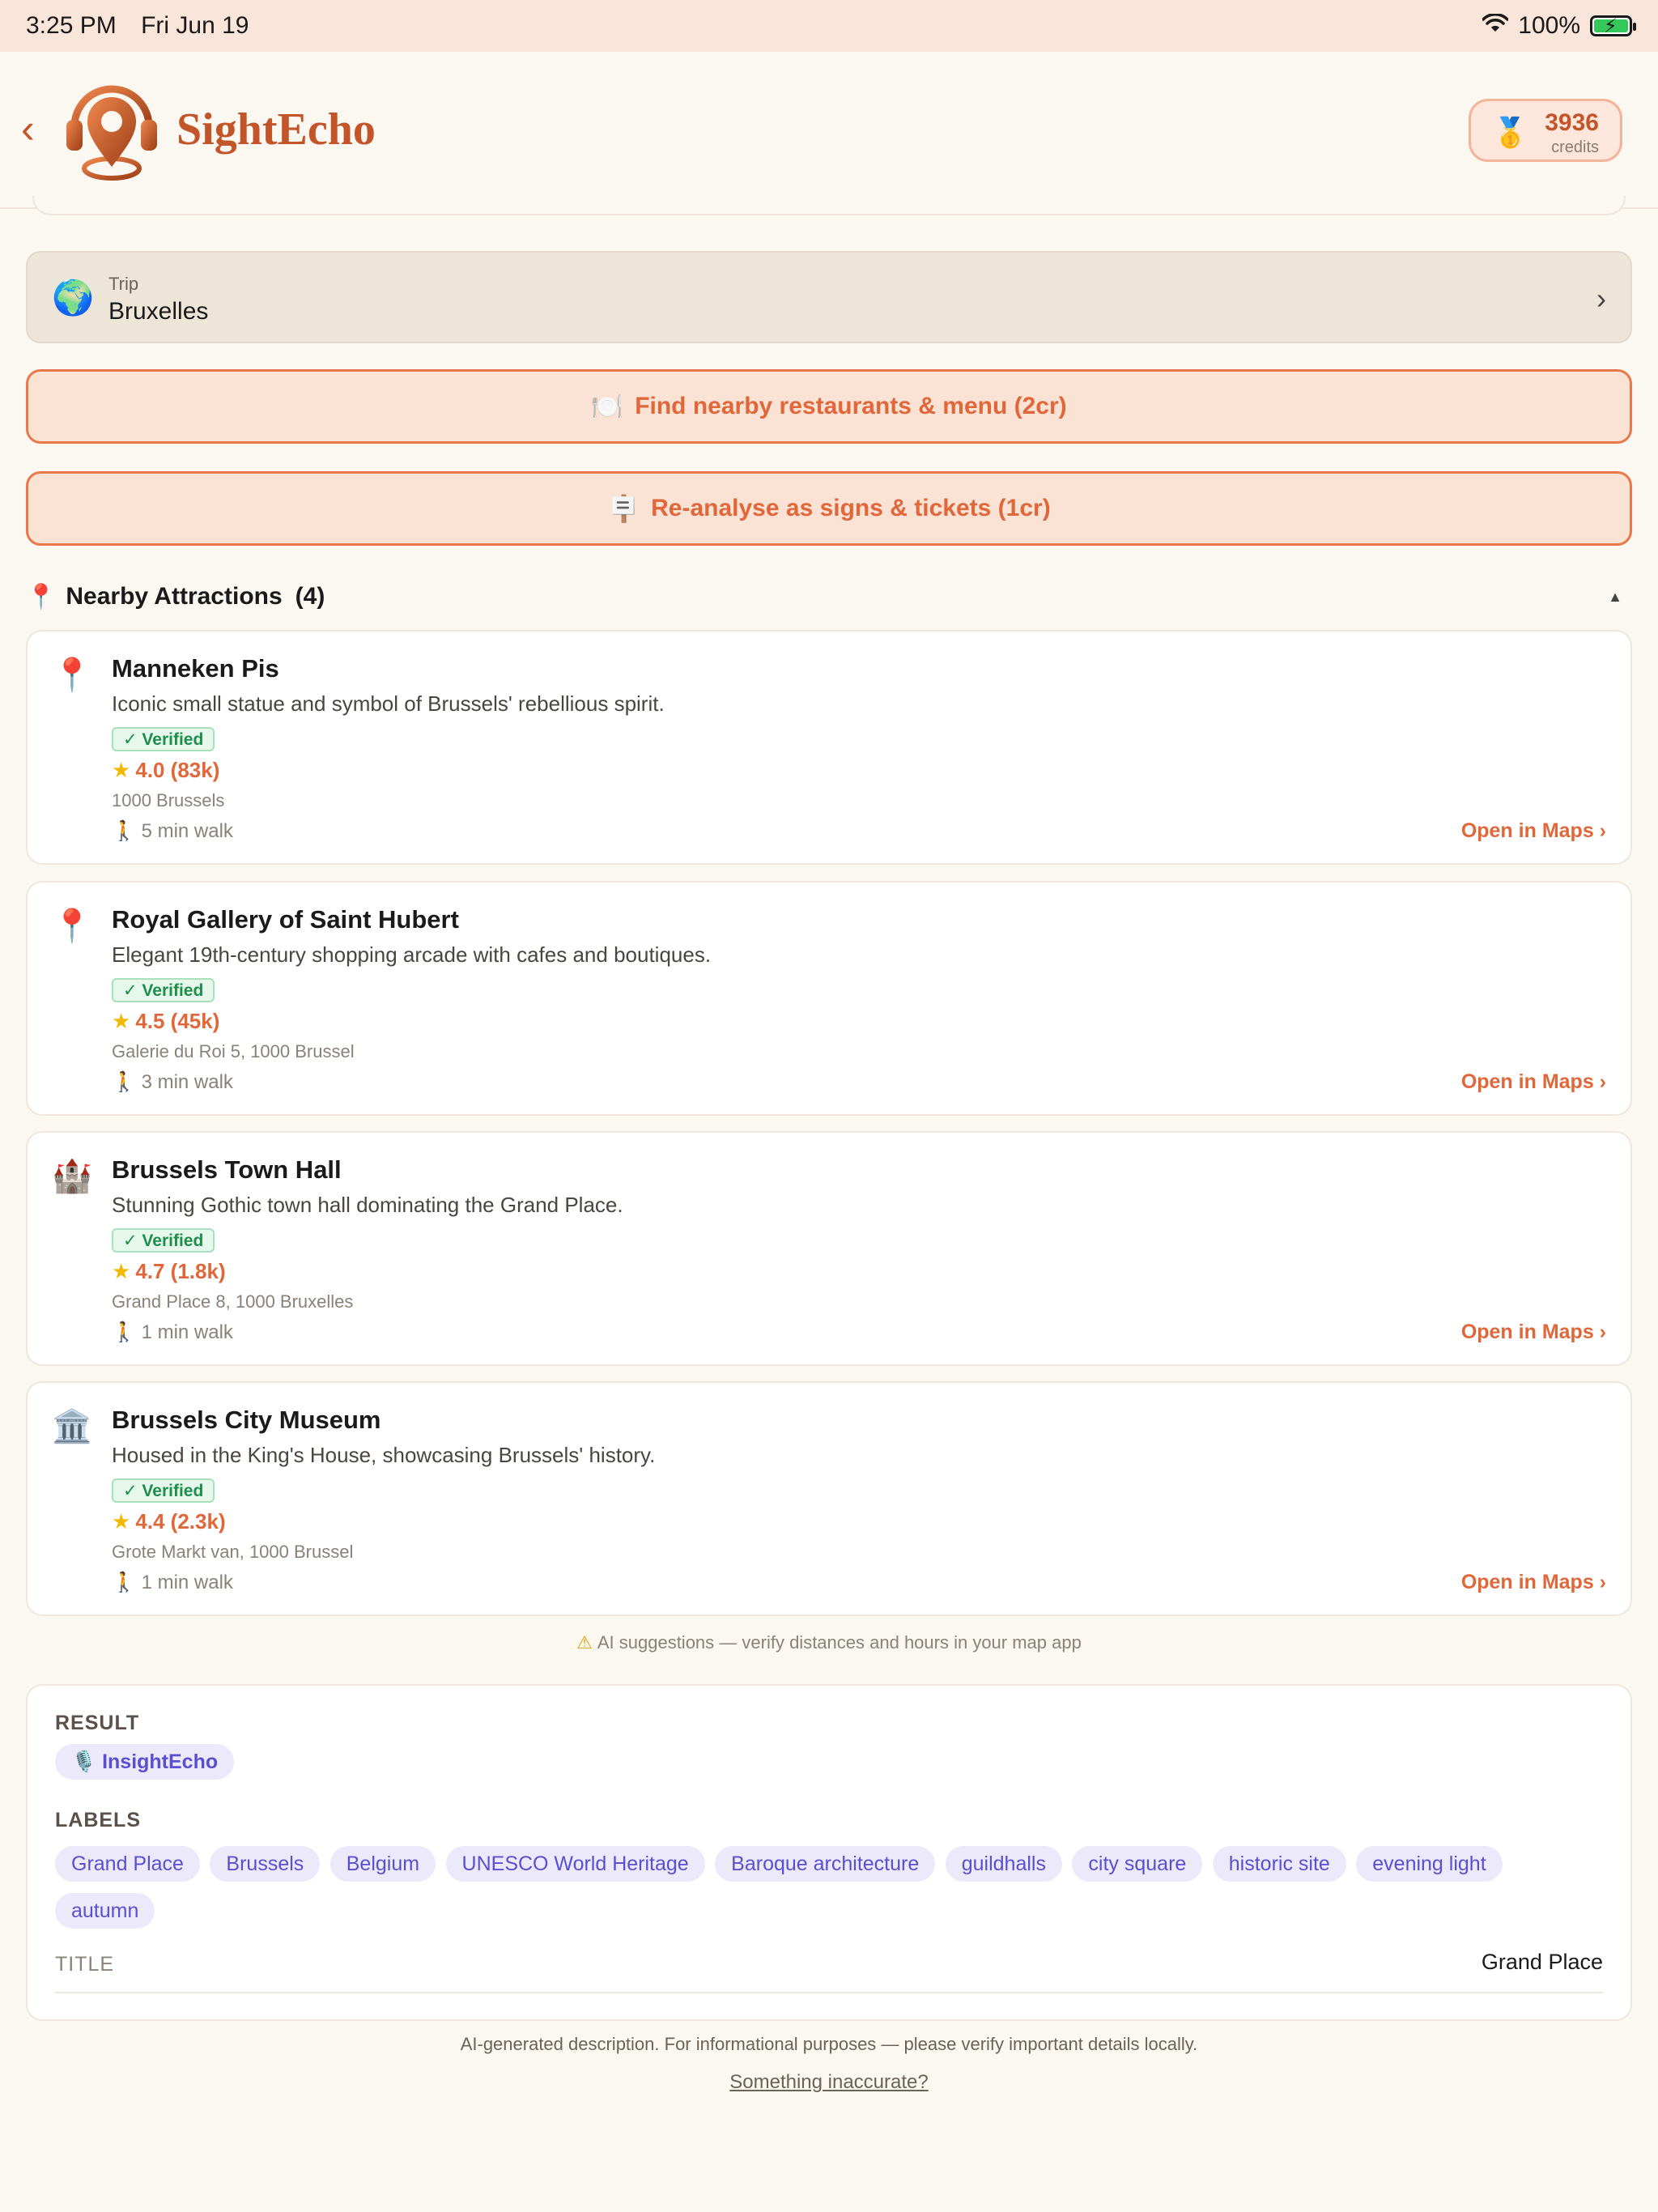 The height and width of the screenshot is (2212, 1658). What do you see at coordinates (1542, 1962) in the screenshot?
I see `title-value: Grand Place` at bounding box center [1542, 1962].